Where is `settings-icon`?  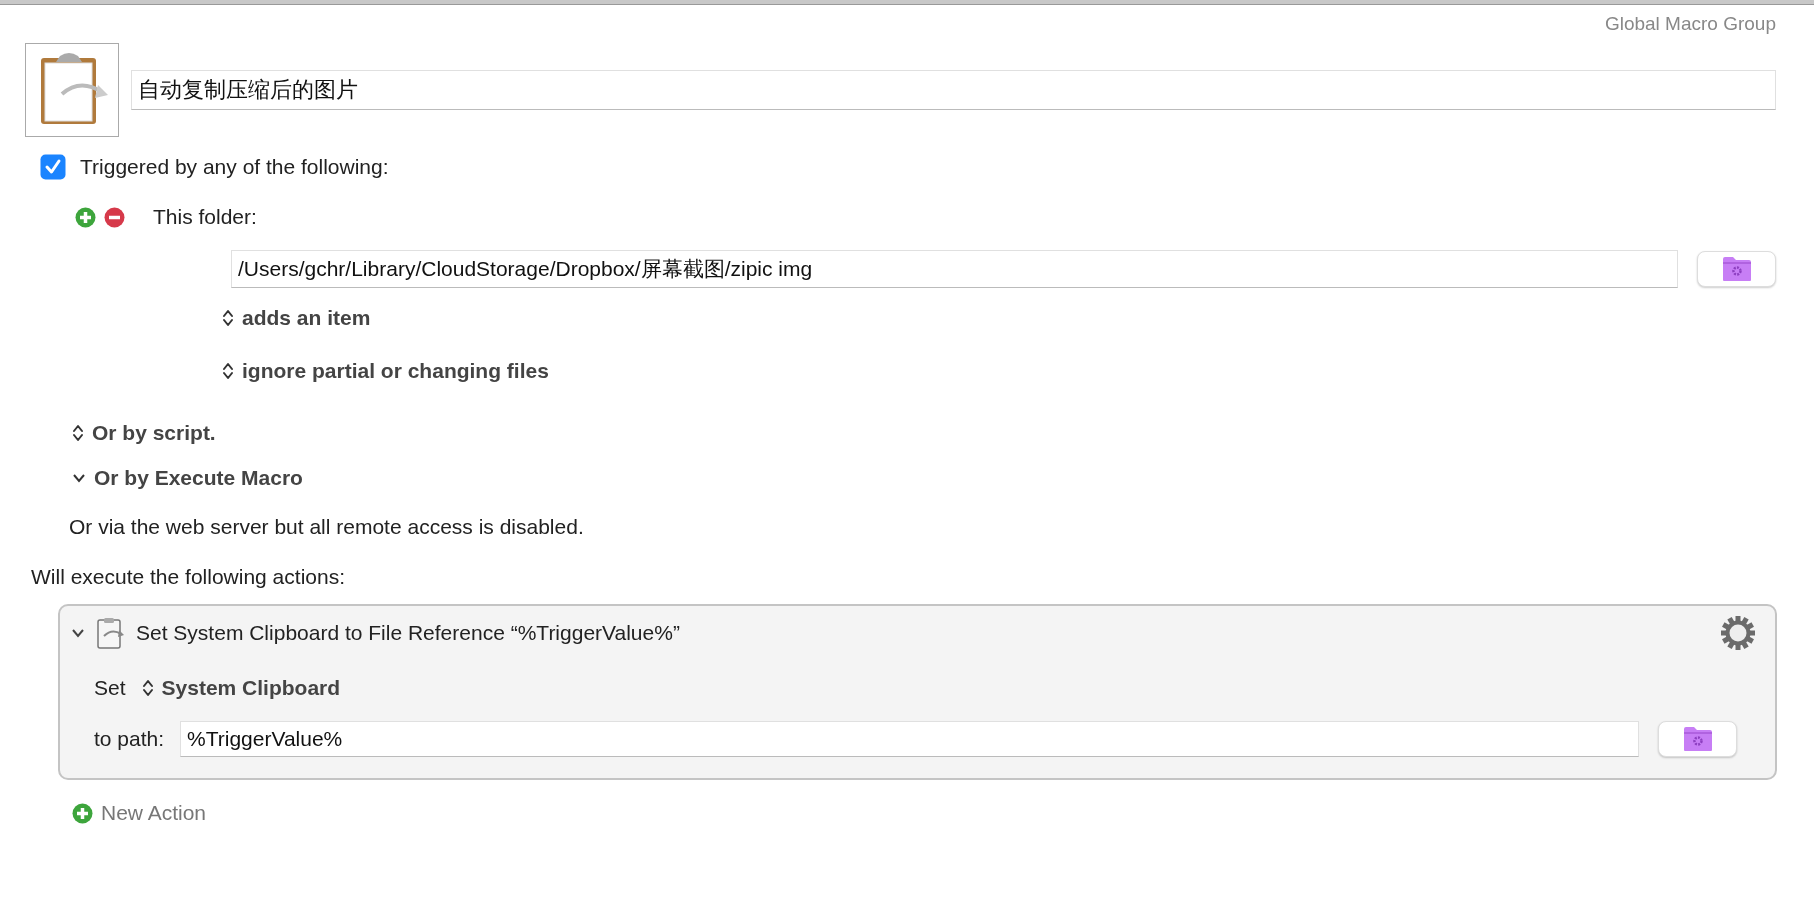 settings-icon is located at coordinates (1738, 633).